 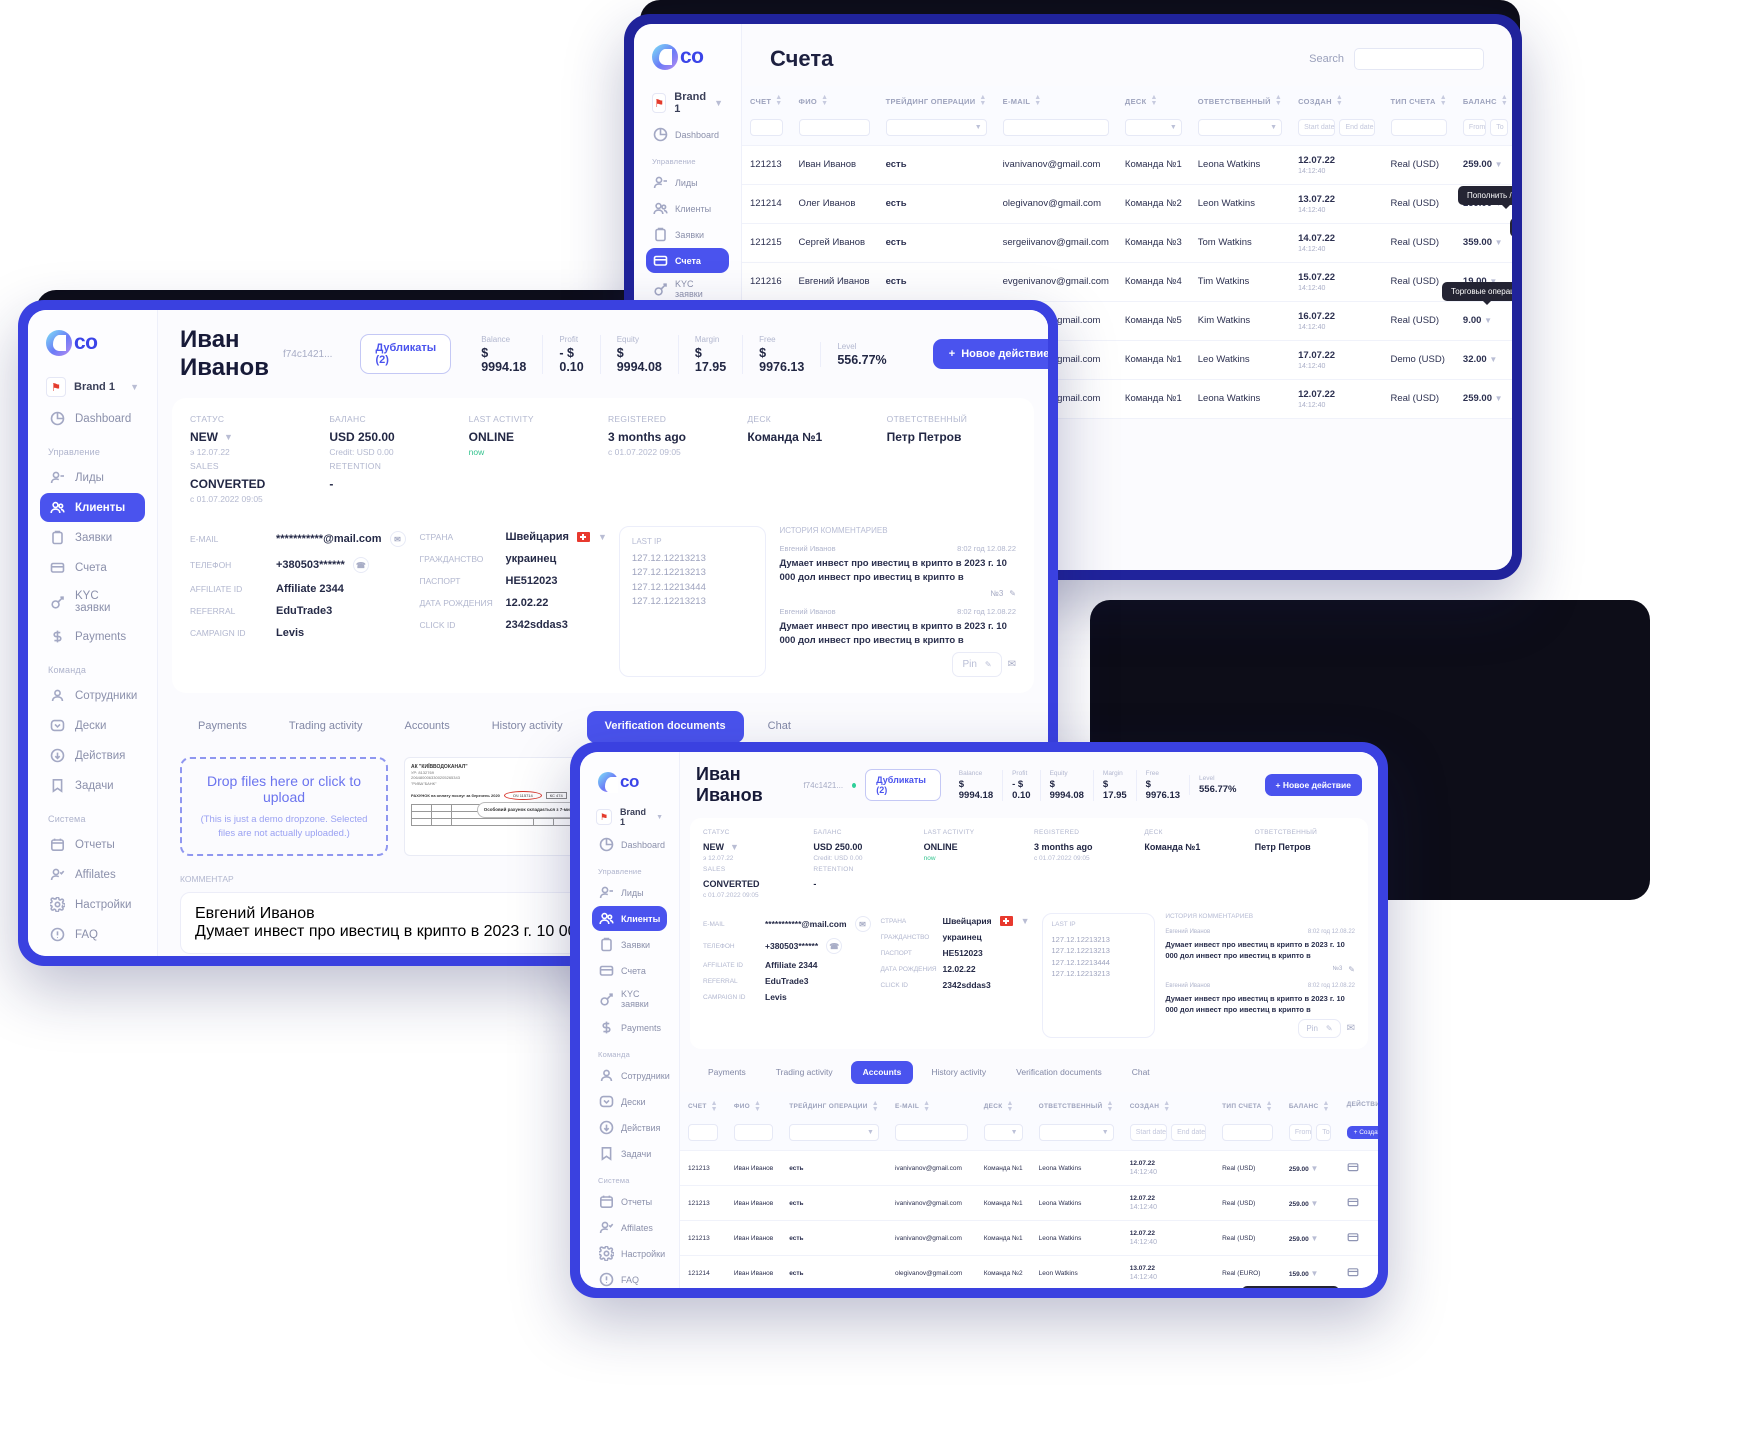 I want to click on cell-name: Сергей Иванов, so click(x=834, y=243).